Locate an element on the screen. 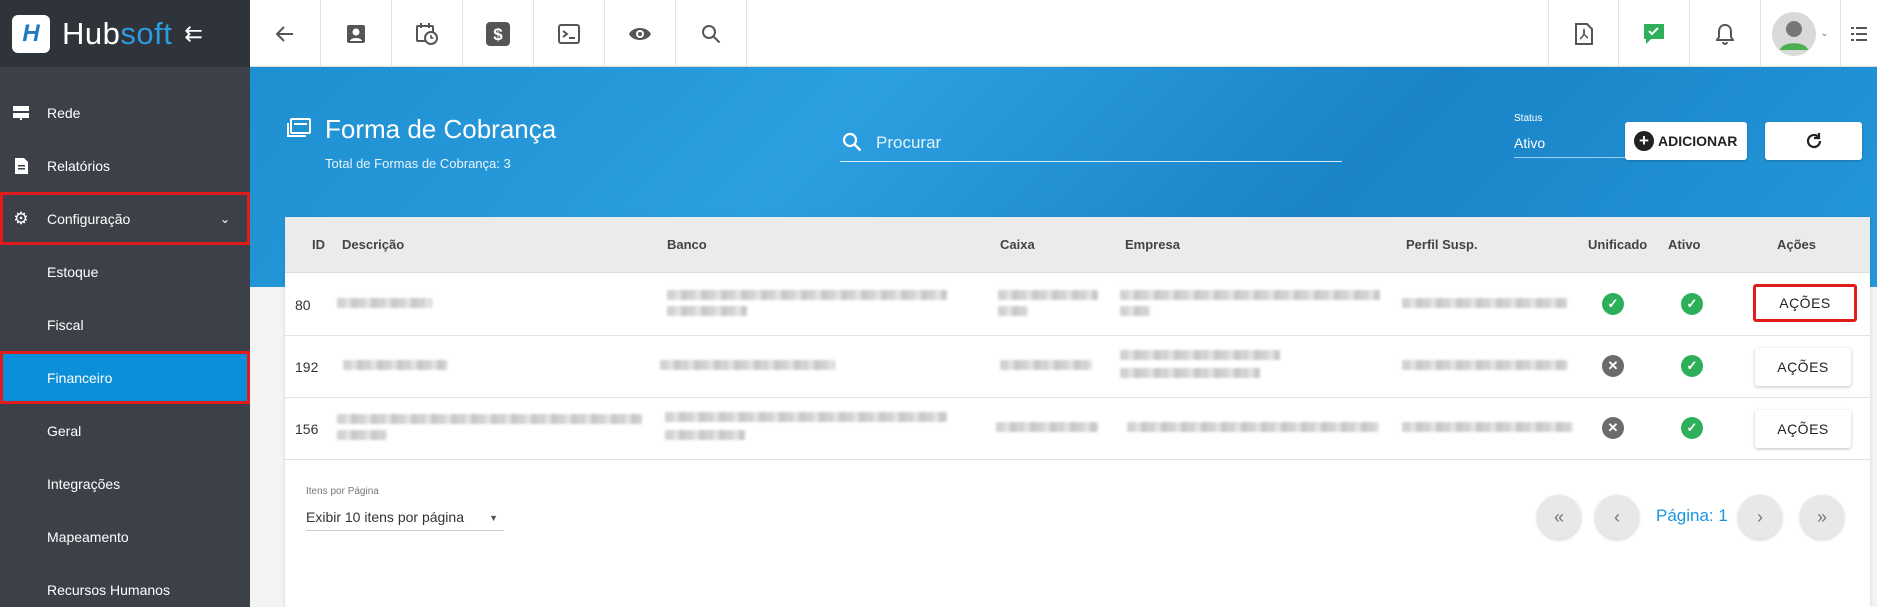 The height and width of the screenshot is (607, 1877). terminal-icon is located at coordinates (569, 33).